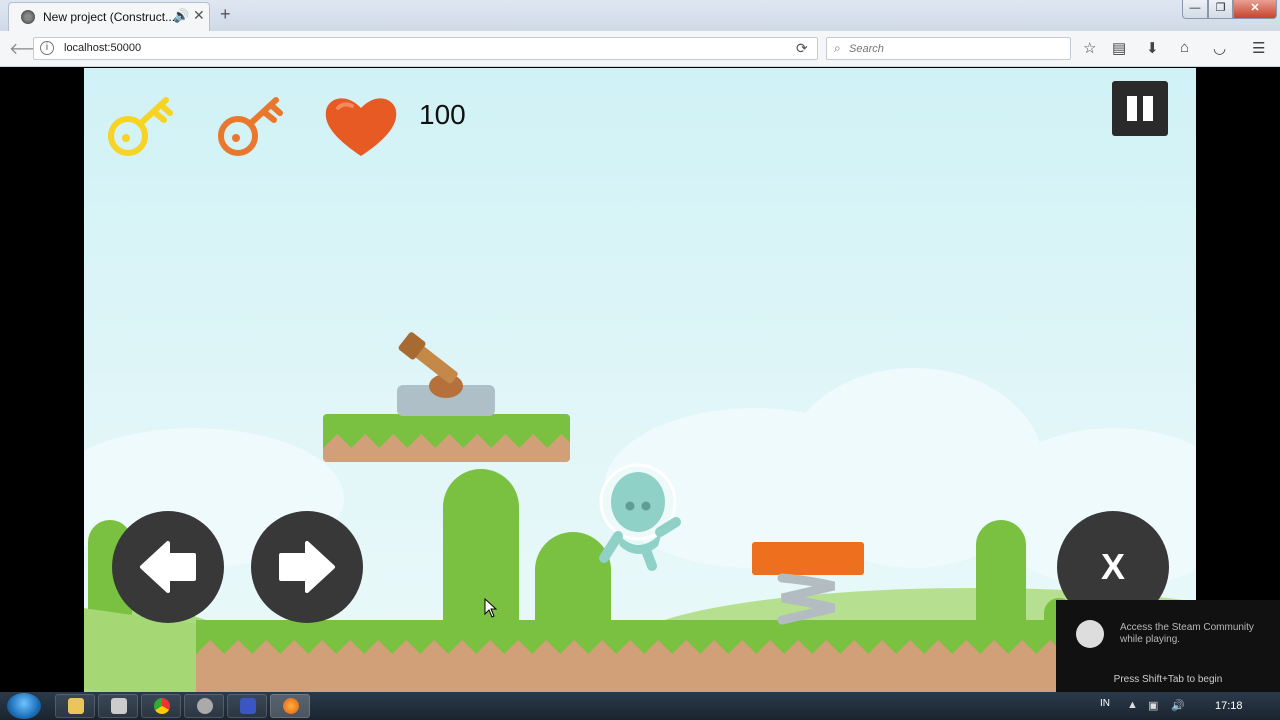 This screenshot has height=720, width=1280. Describe the element at coordinates (446, 374) in the screenshot. I see `cannon-icon` at that location.